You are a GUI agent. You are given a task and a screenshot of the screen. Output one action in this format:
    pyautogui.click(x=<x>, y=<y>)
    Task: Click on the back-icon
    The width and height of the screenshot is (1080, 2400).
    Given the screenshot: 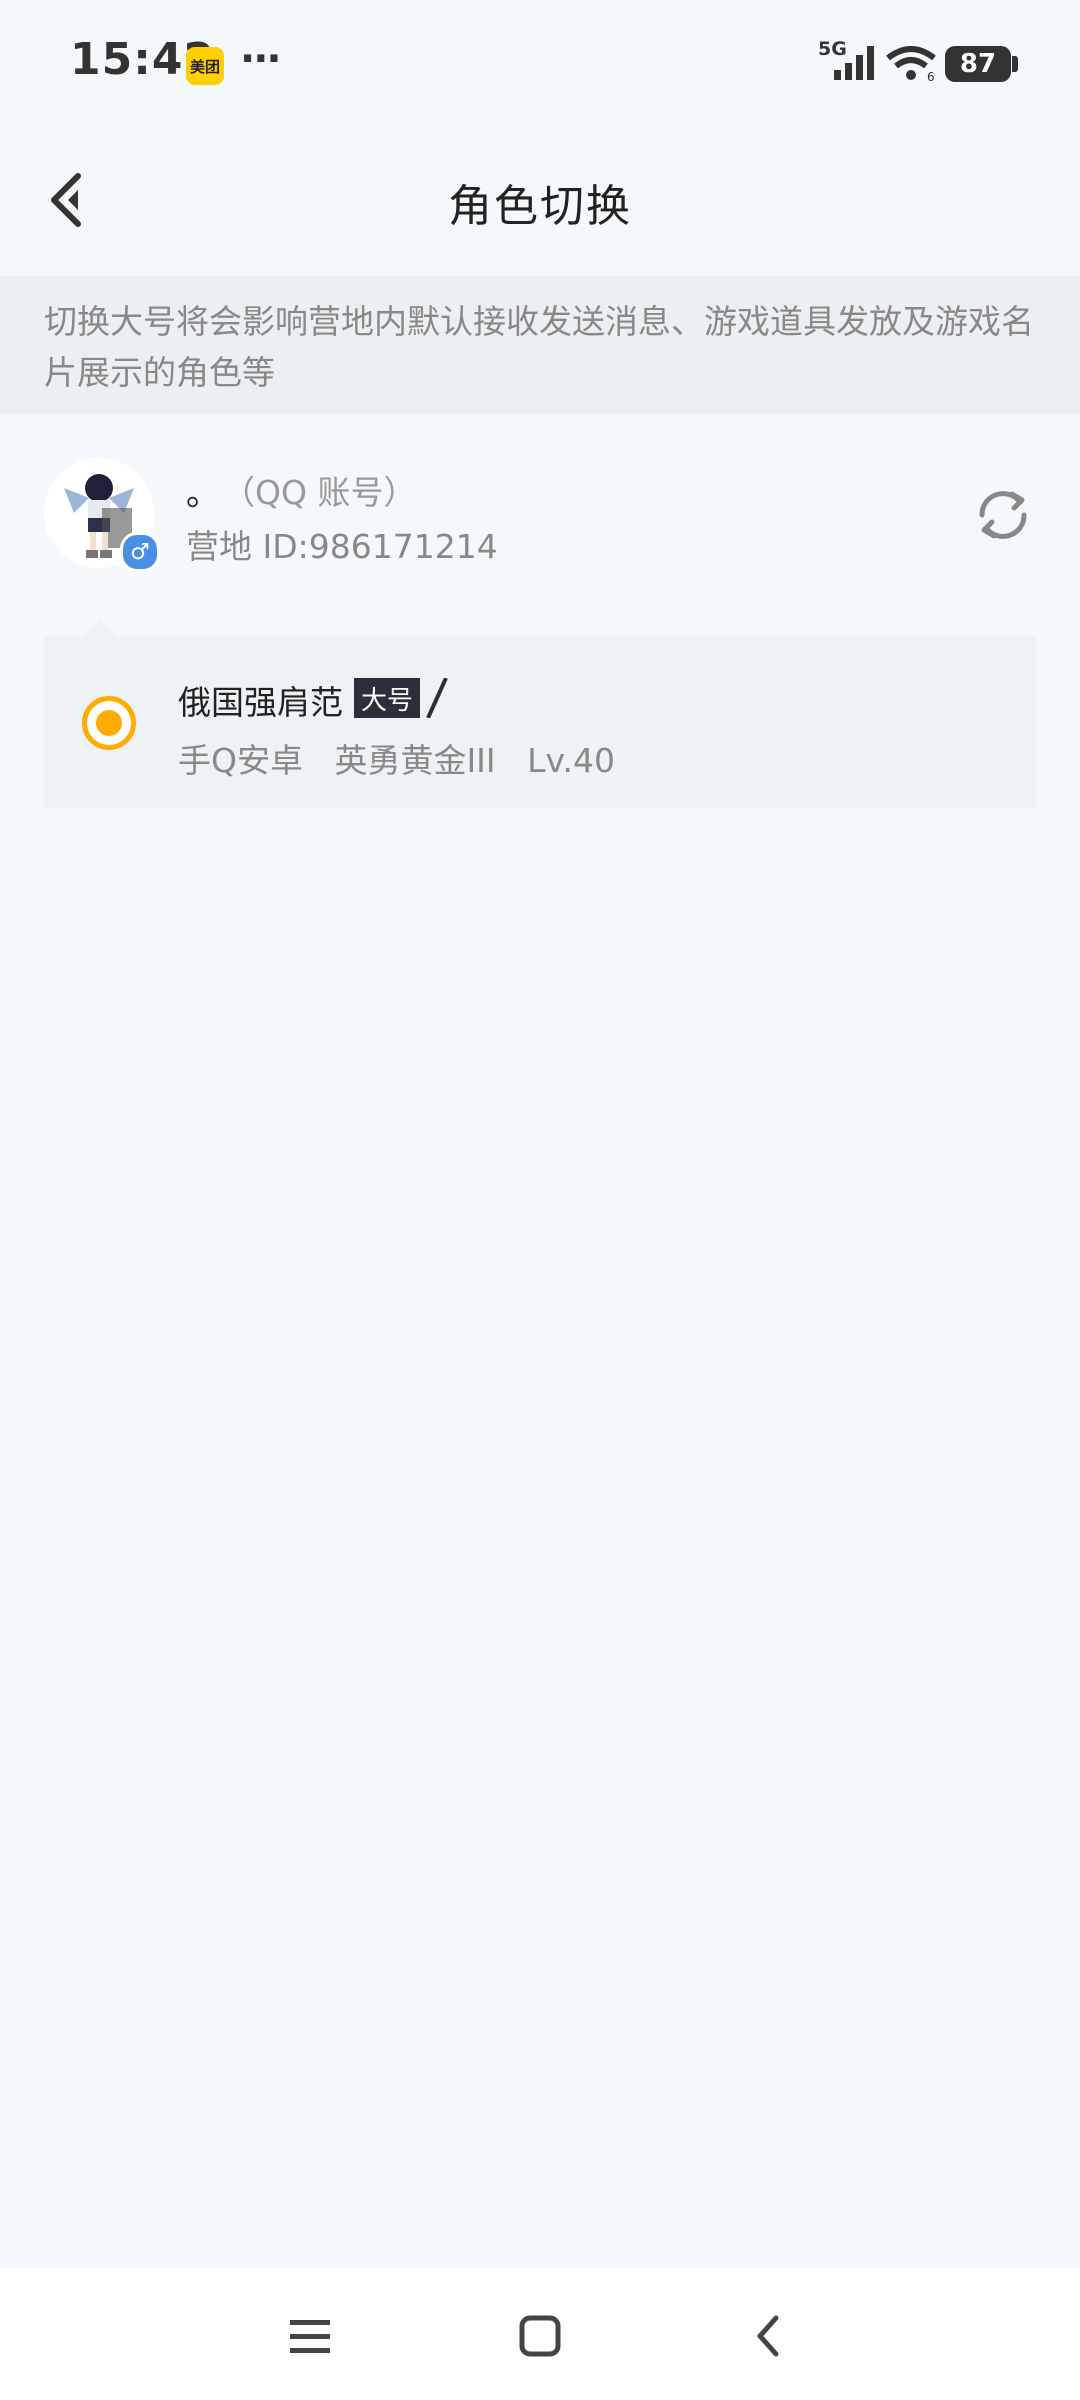 What is the action you would take?
    pyautogui.click(x=770, y=2336)
    